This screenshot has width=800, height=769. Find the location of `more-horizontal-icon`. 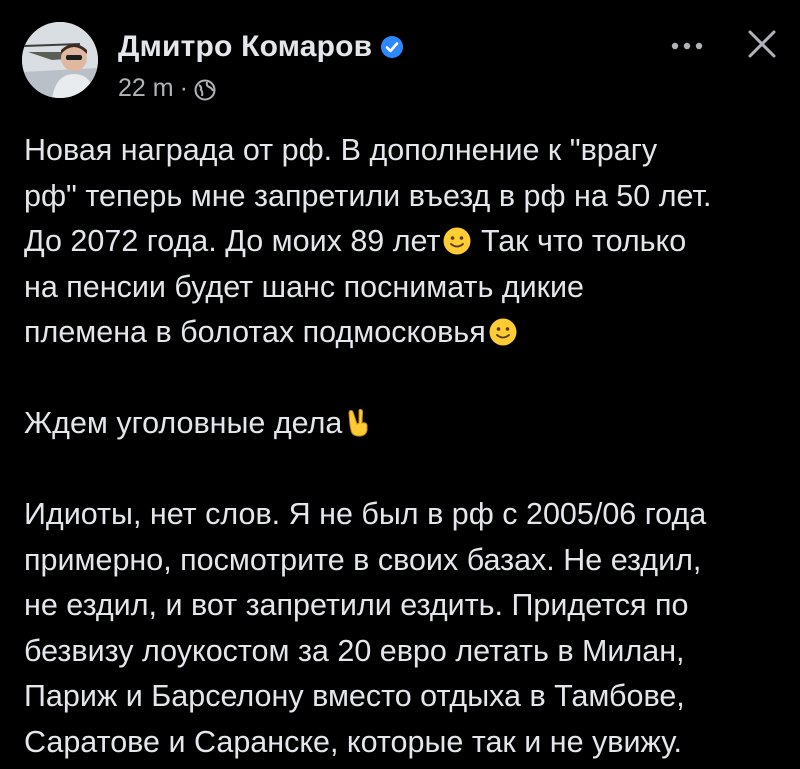

more-horizontal-icon is located at coordinates (687, 46).